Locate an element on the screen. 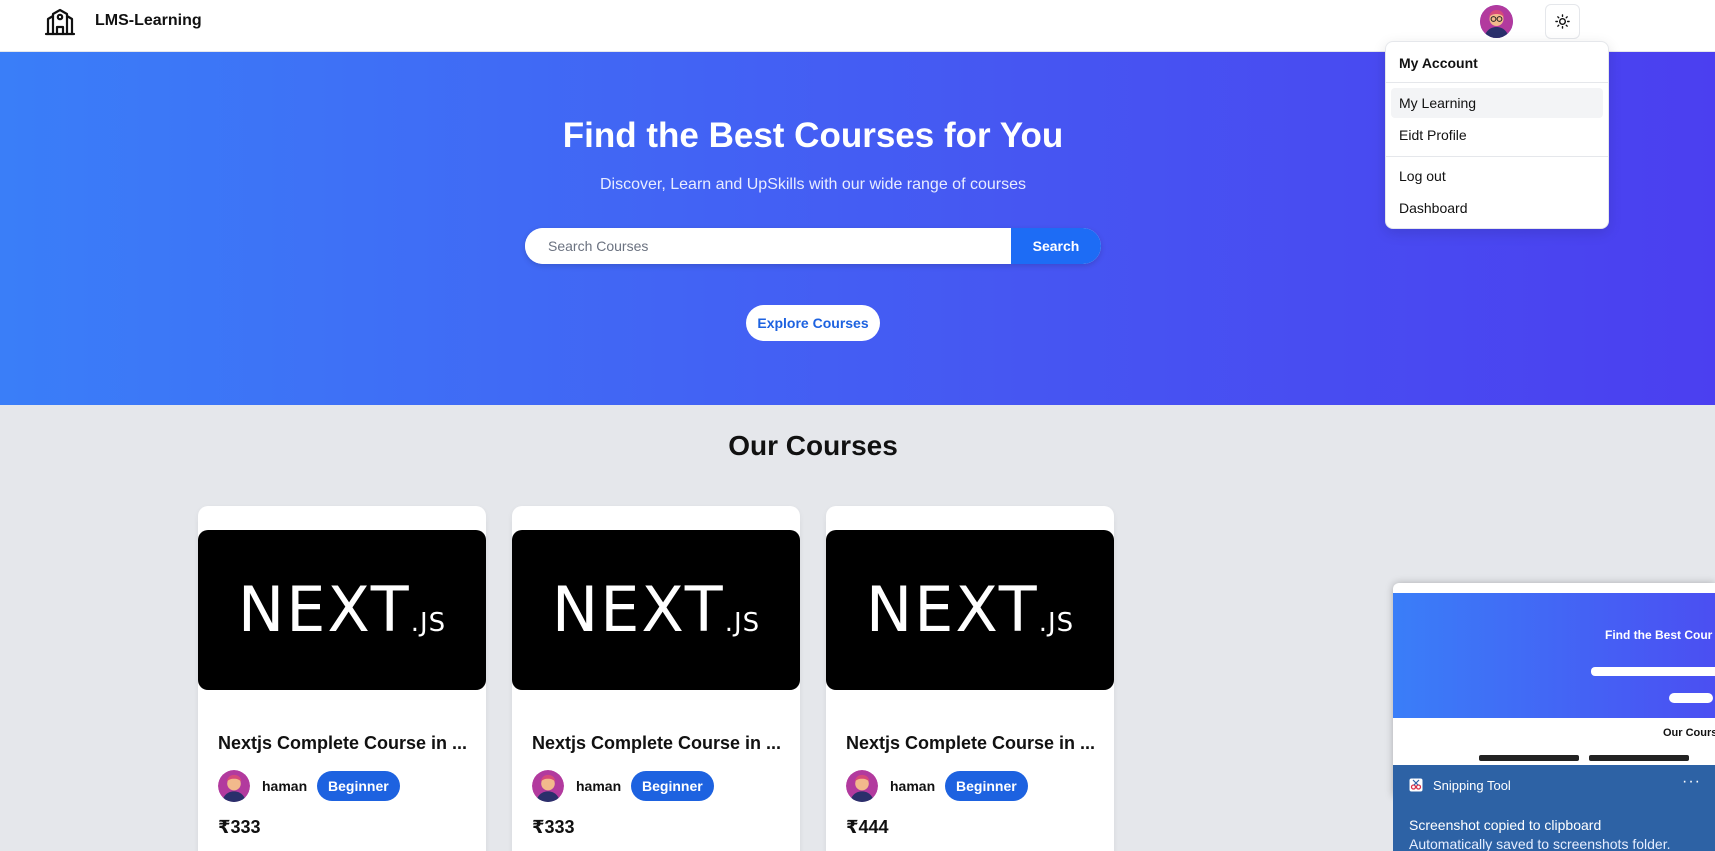  preview-search is located at coordinates (1653, 671).